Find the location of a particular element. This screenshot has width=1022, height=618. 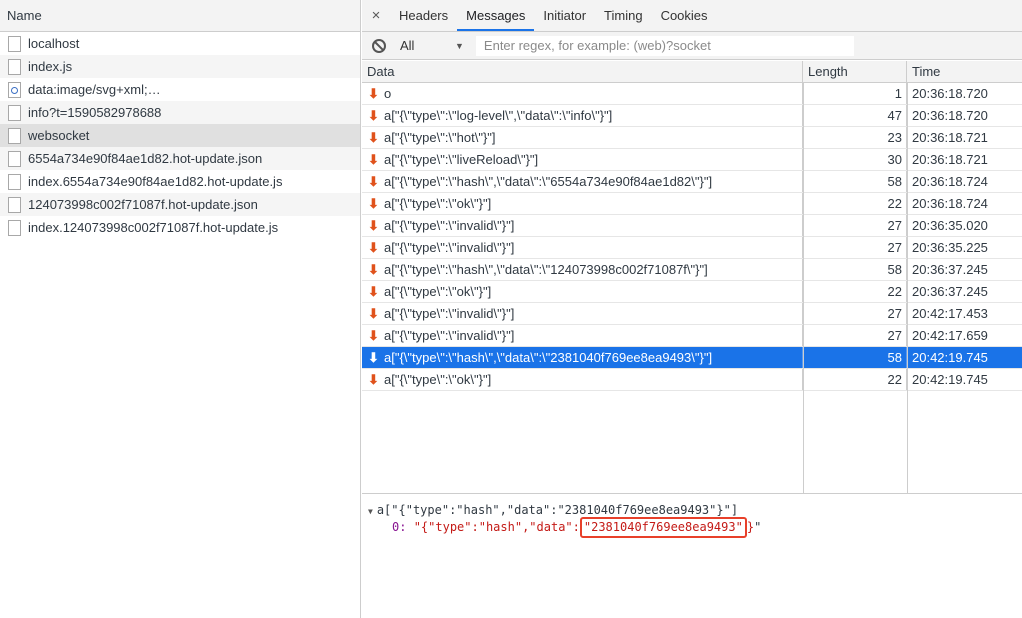

message-data-text: o is located at coordinates (388, 93).